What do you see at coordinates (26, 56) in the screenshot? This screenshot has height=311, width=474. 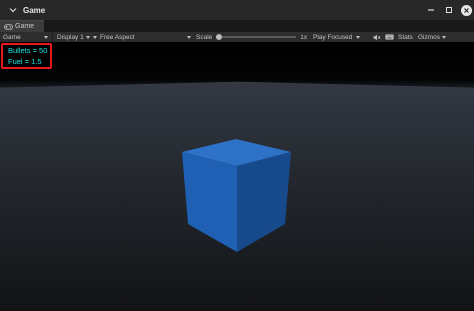 I see `hud-panel: Bullets = 50 Fuel = 1.5` at bounding box center [26, 56].